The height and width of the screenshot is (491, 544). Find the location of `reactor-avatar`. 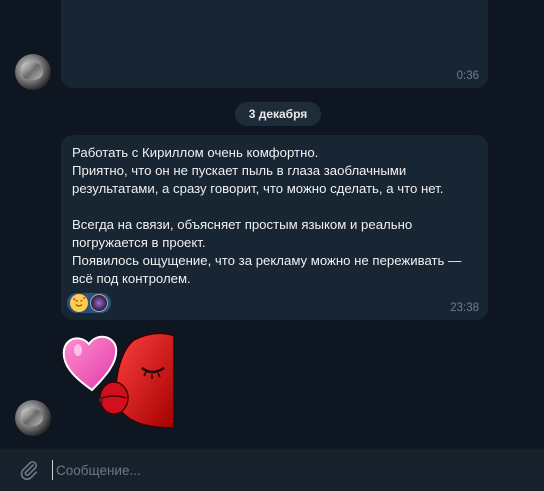

reactor-avatar is located at coordinates (99, 303).